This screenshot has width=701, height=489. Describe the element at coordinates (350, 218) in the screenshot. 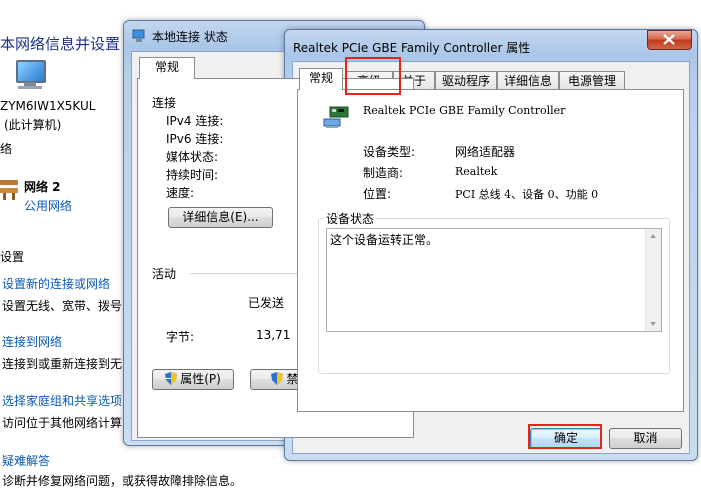

I see `device-status-label: 设备状态` at that location.